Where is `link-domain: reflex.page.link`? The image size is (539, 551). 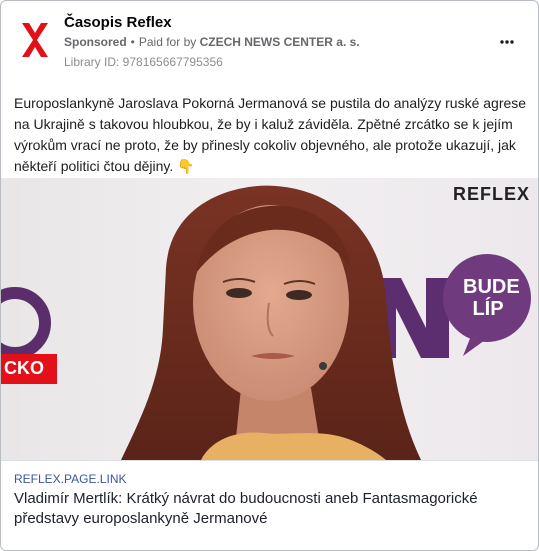 link-domain: reflex.page.link is located at coordinates (70, 479).